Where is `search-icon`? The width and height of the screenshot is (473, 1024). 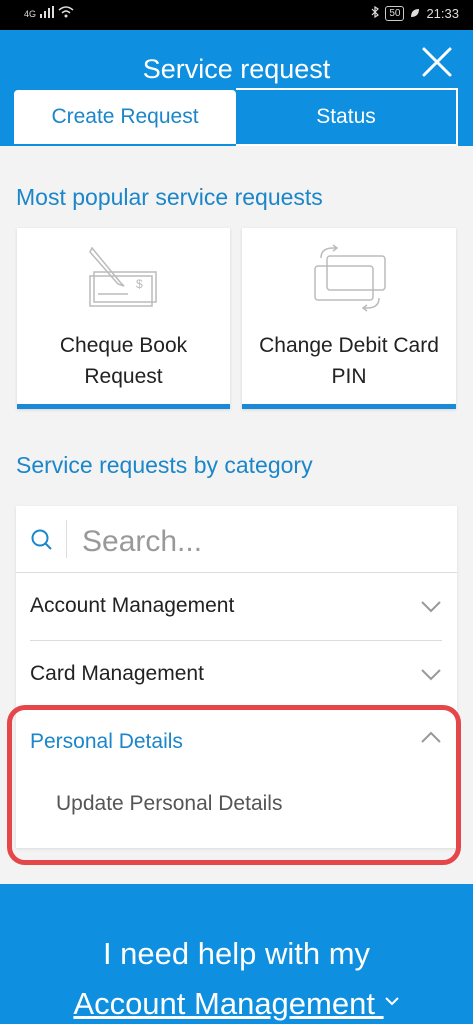 search-icon is located at coordinates (42, 542).